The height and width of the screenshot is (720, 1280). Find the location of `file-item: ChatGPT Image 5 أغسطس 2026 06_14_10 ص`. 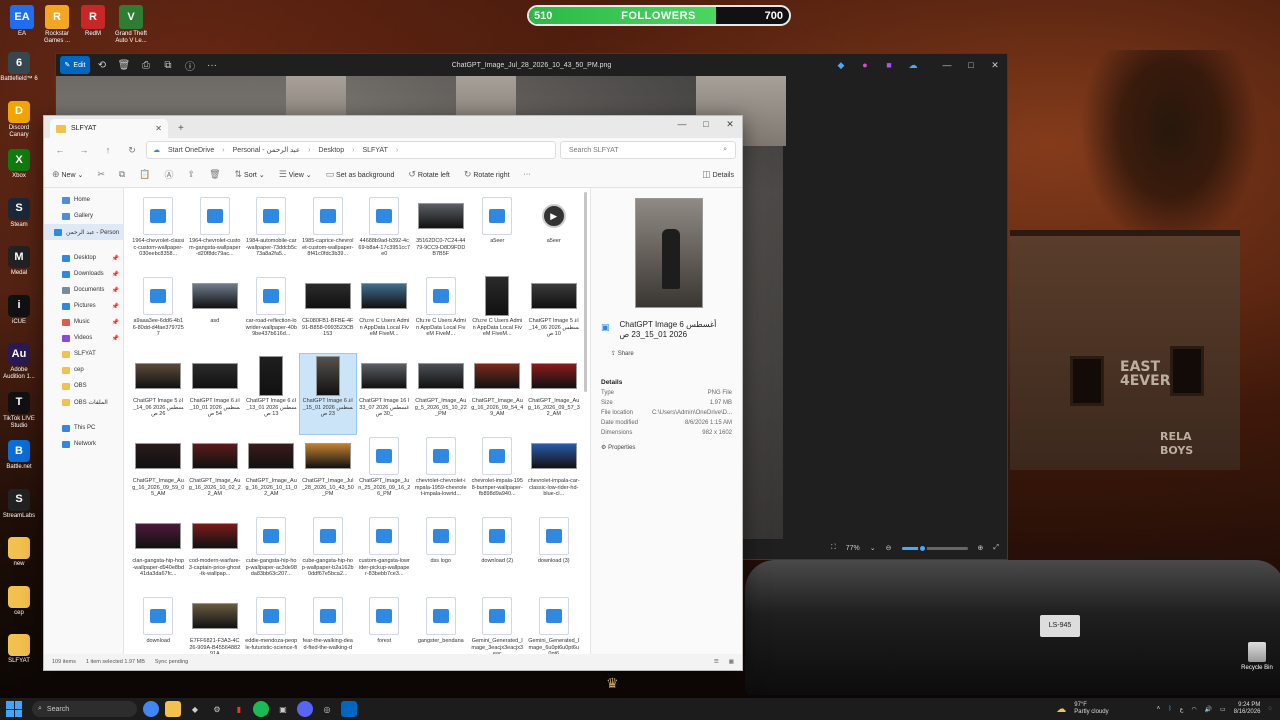

file-item: ChatGPT Image 5 أغسطس 2026 06_14_10 ص is located at coordinates (554, 314).